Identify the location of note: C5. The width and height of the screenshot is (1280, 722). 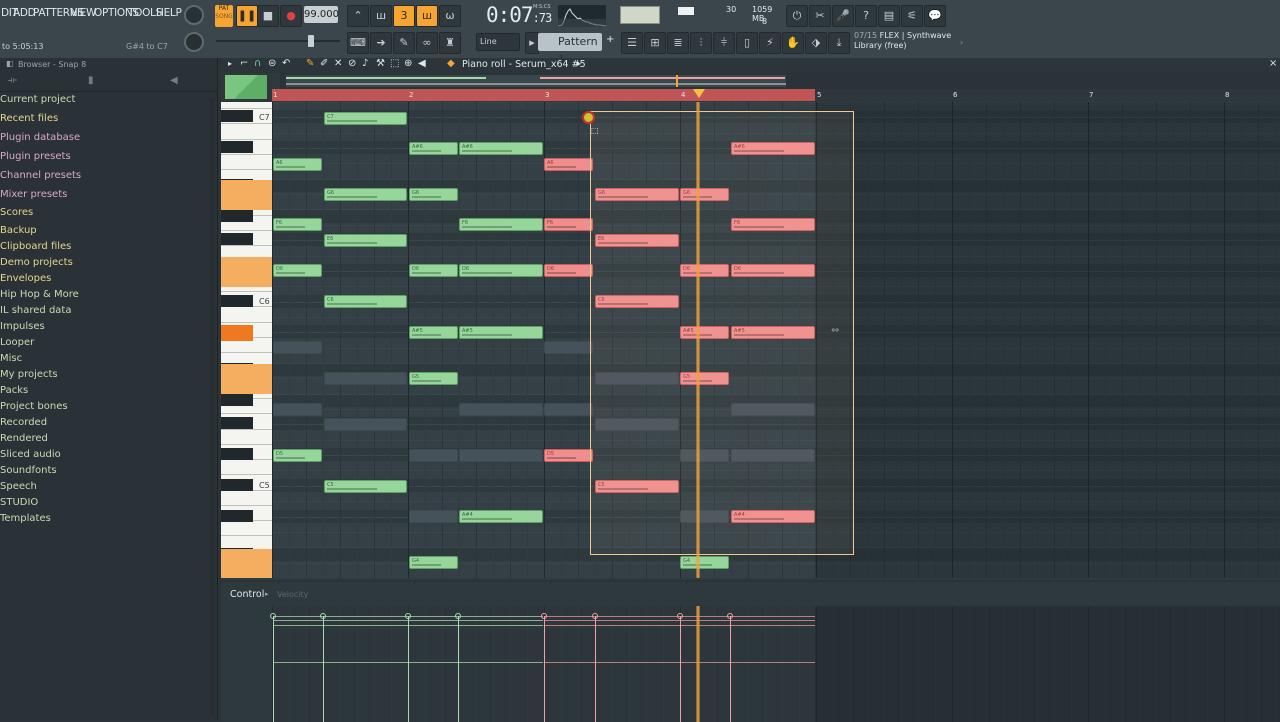
(365, 486).